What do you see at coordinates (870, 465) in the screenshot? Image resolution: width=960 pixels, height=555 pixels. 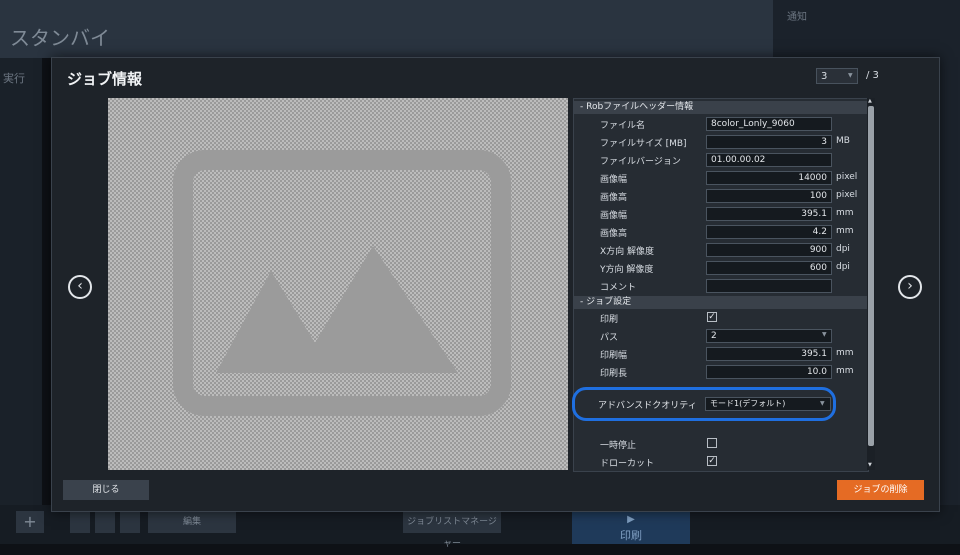 I see `scroll-down-icon: ▼` at bounding box center [870, 465].